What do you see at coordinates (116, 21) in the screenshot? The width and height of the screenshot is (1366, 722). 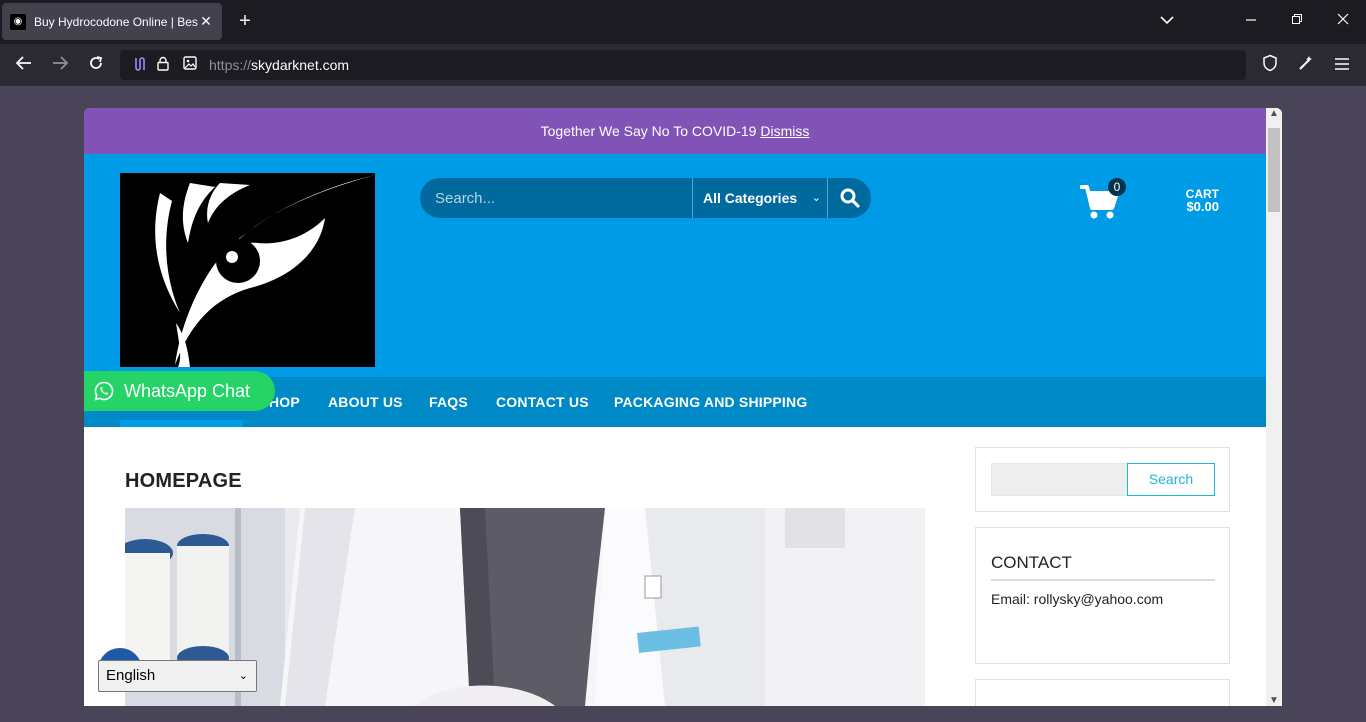 I see `tab-title: Buy Hydrocodone Online | Best` at bounding box center [116, 21].